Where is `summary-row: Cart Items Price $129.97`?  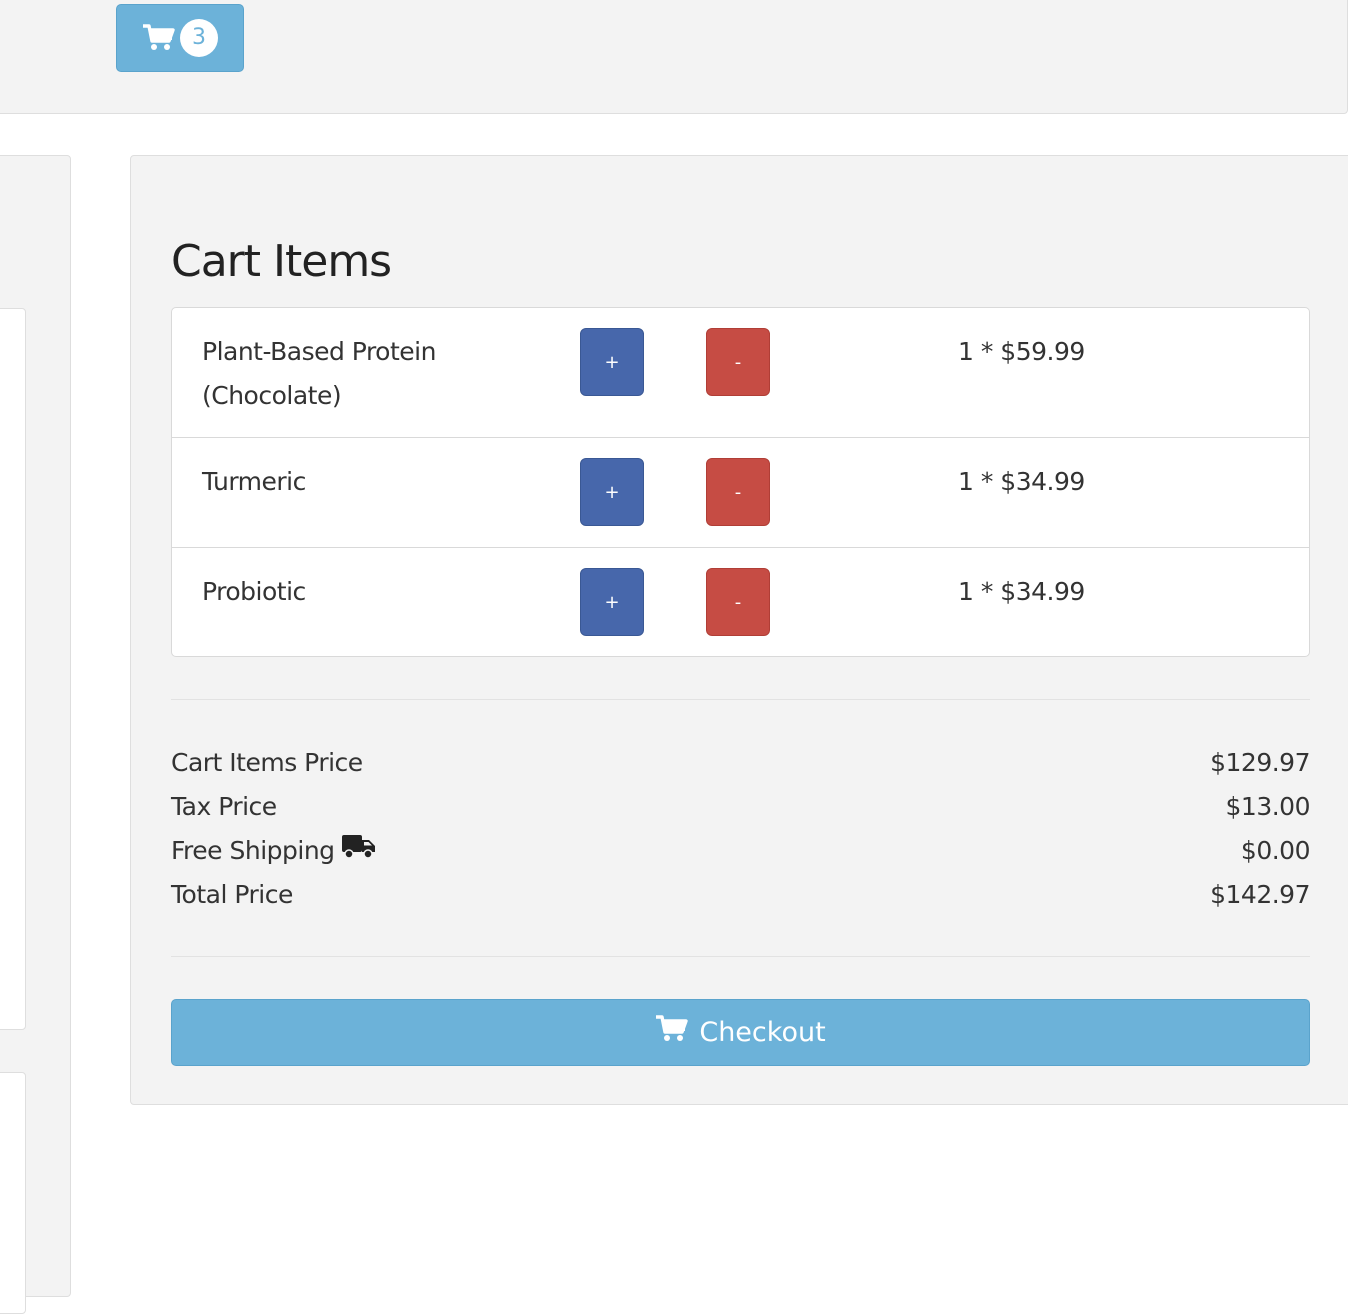 summary-row: Cart Items Price $129.97 is located at coordinates (740, 762).